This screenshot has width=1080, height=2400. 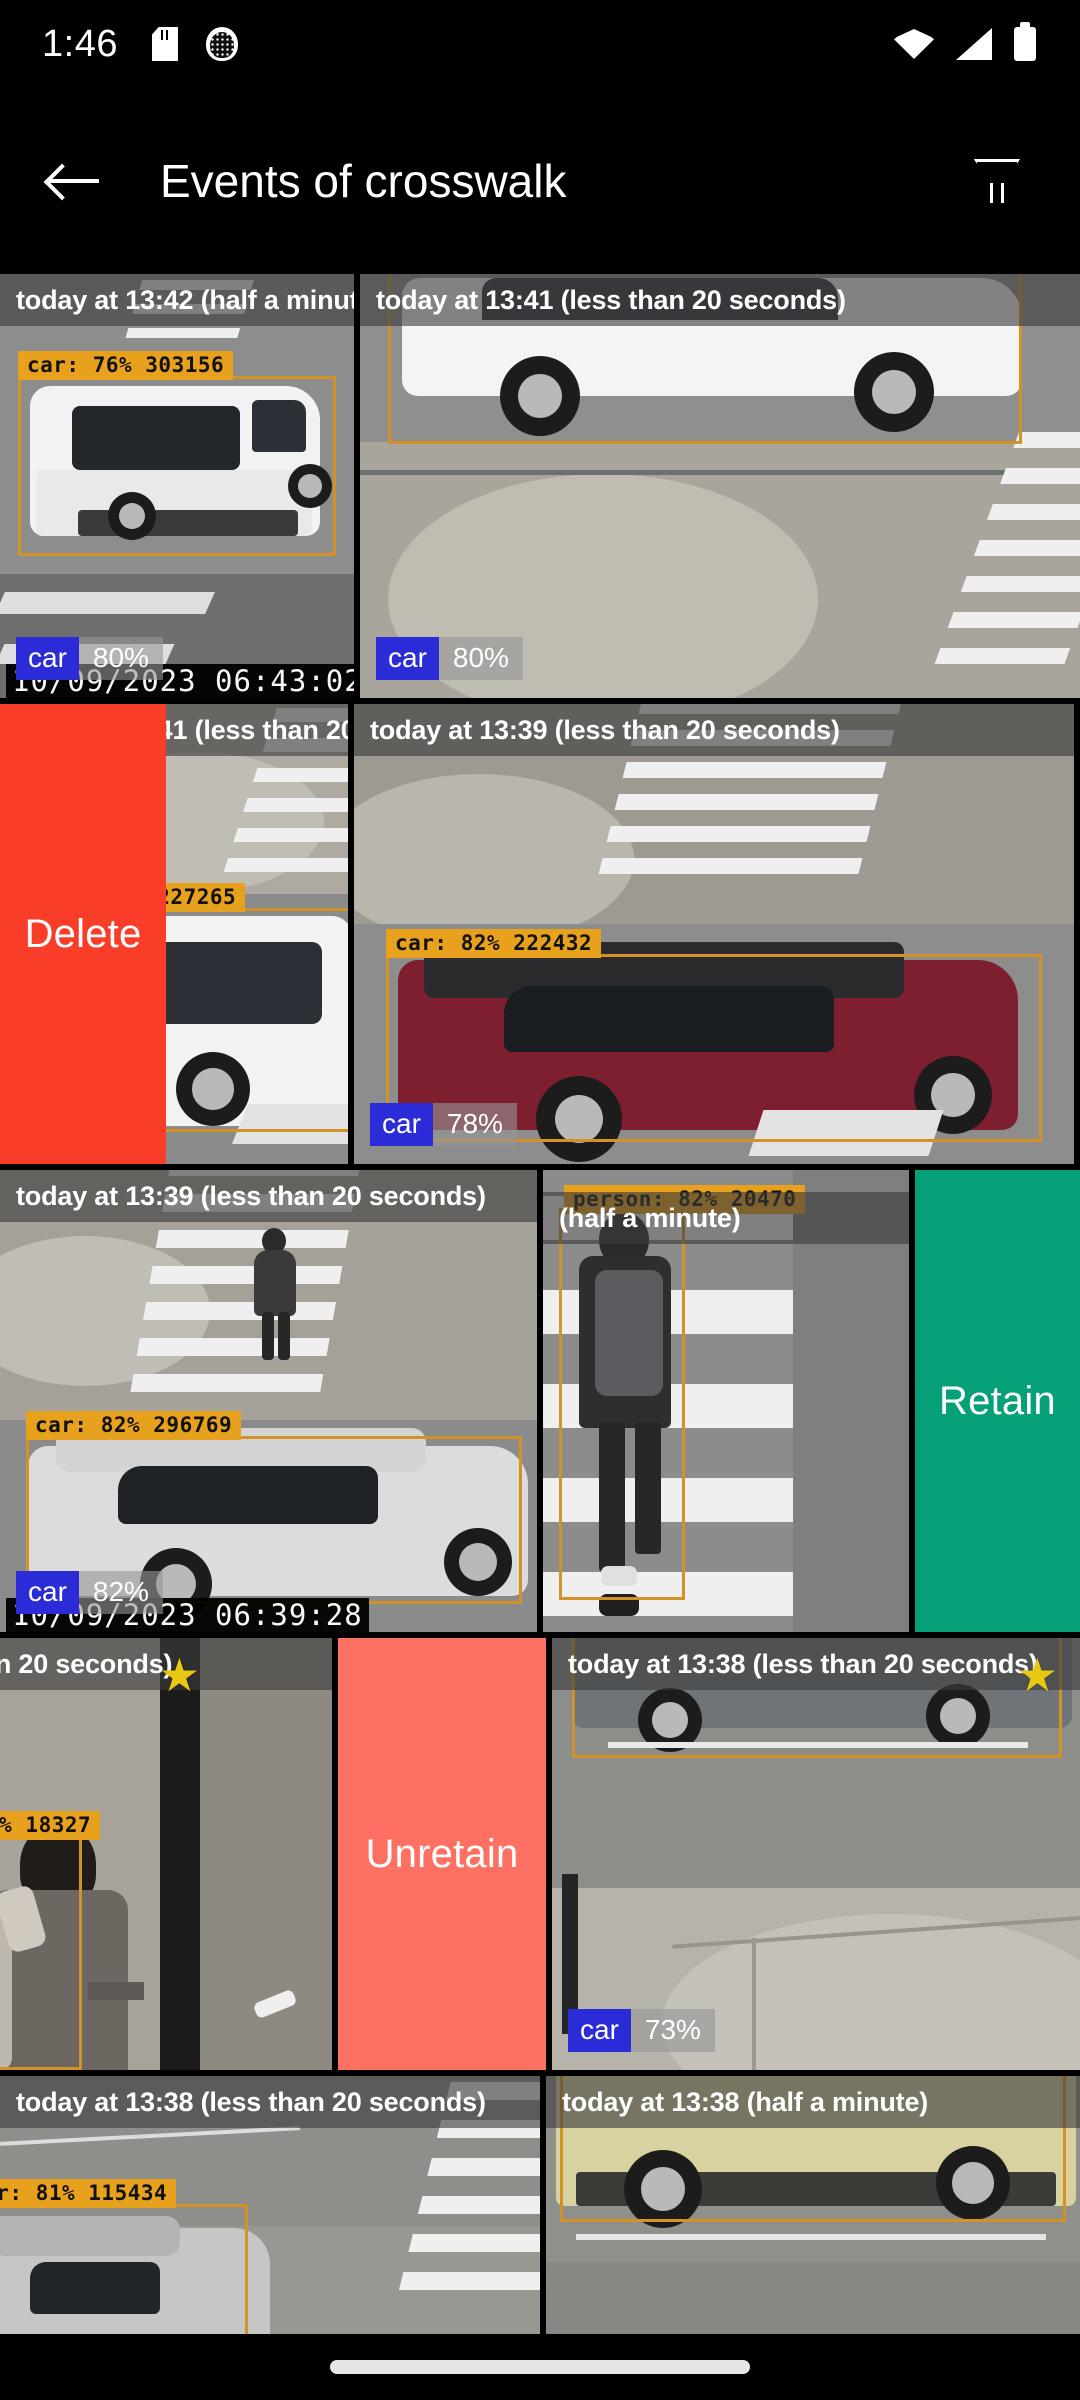 What do you see at coordinates (177, 453) in the screenshot?
I see `detection-box: car: 76% 303156` at bounding box center [177, 453].